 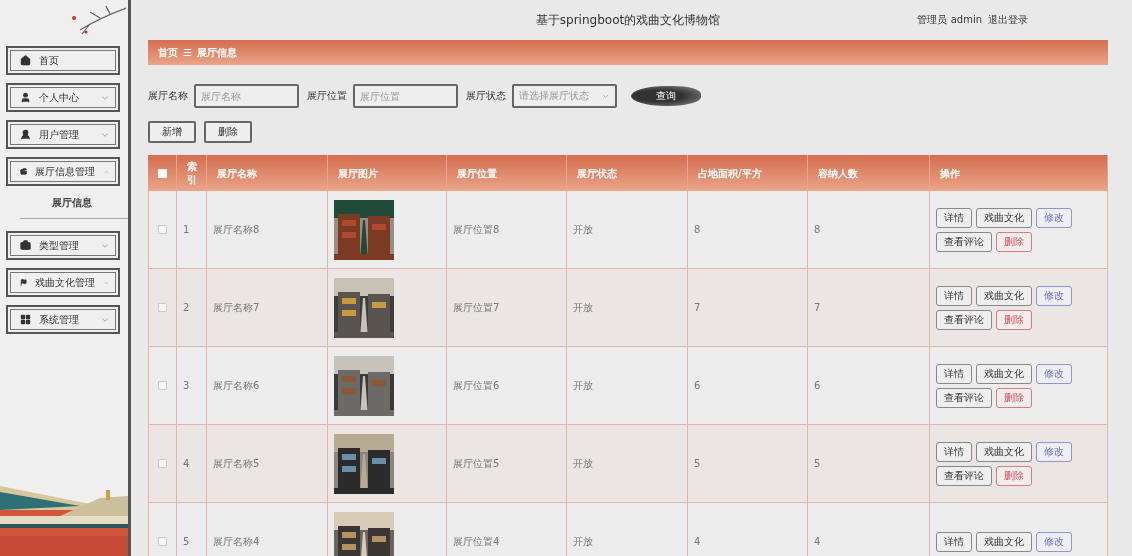 What do you see at coordinates (267, 173) in the screenshot?
I see `column-header: 展厅名称` at bounding box center [267, 173].